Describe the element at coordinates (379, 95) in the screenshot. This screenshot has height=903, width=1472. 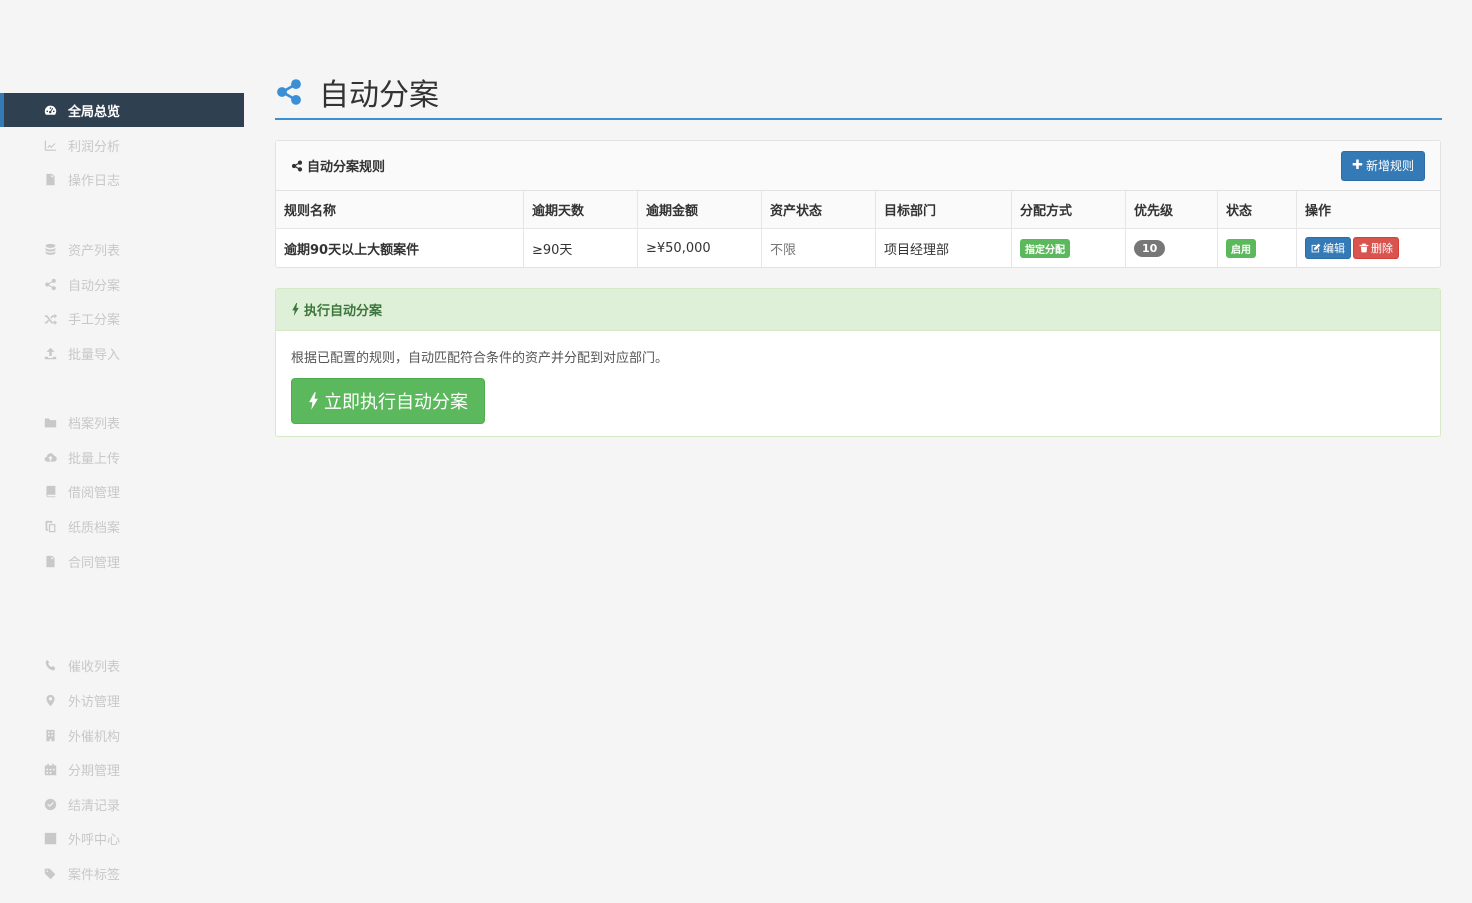
I see `page-title: 自动分案` at that location.